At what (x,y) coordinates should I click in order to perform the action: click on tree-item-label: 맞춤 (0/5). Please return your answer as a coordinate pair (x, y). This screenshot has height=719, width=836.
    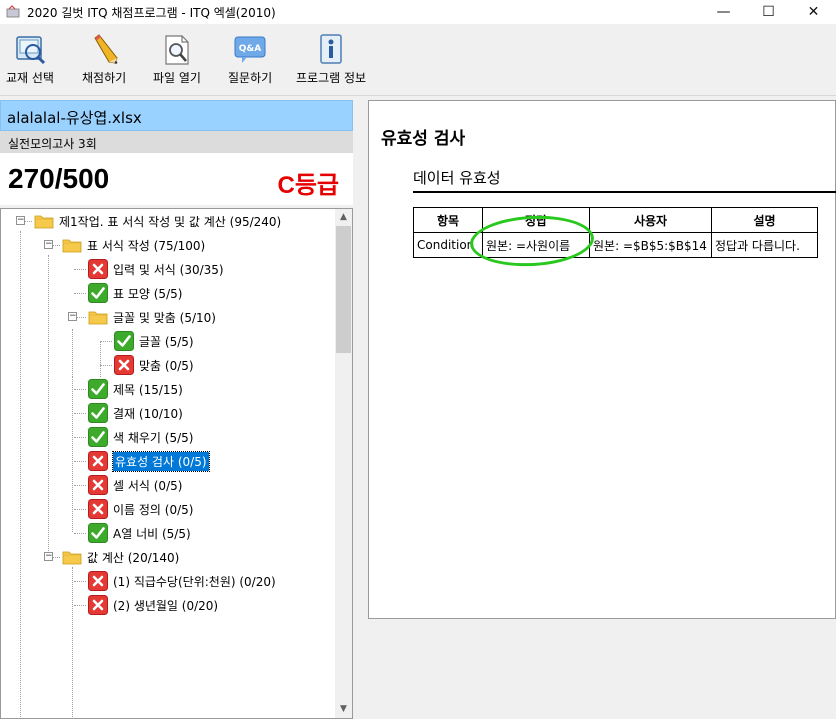
    Looking at the image, I should click on (166, 365).